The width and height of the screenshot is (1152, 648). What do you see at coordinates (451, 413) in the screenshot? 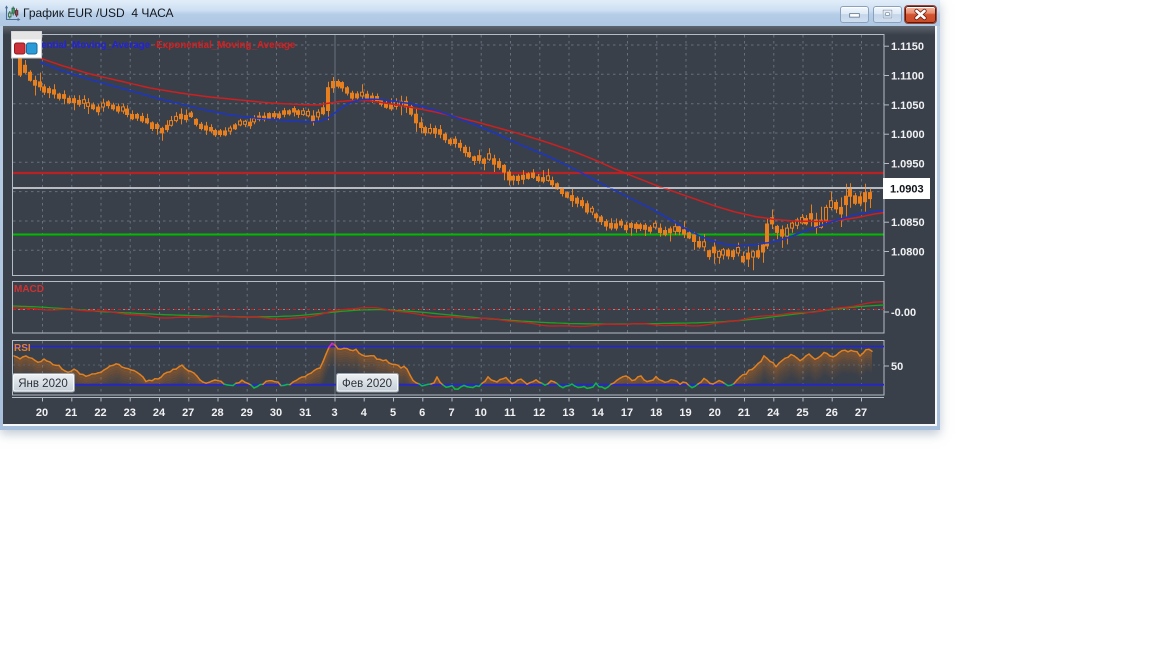
I see `svg-text: 7` at bounding box center [451, 413].